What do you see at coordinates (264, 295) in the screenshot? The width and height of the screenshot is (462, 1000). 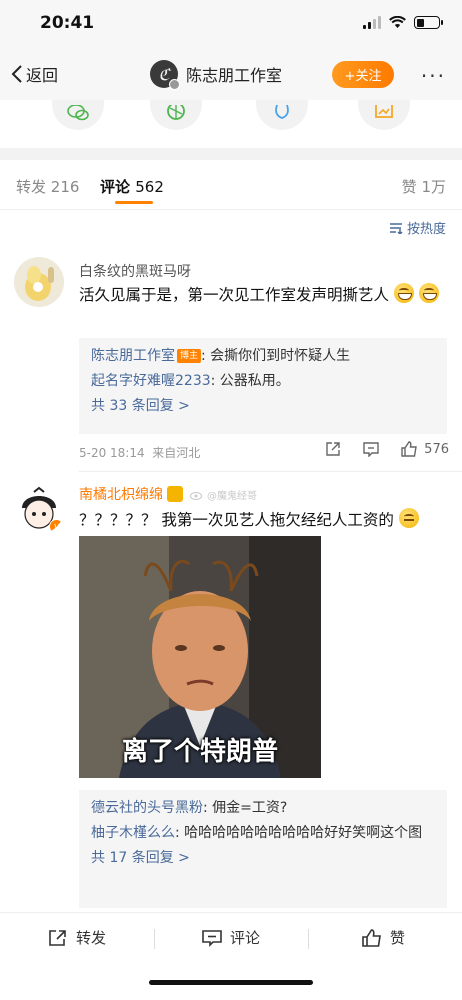 I see `comment-text: 活久见属于是，第一次见工作室发声明撕艺人` at bounding box center [264, 295].